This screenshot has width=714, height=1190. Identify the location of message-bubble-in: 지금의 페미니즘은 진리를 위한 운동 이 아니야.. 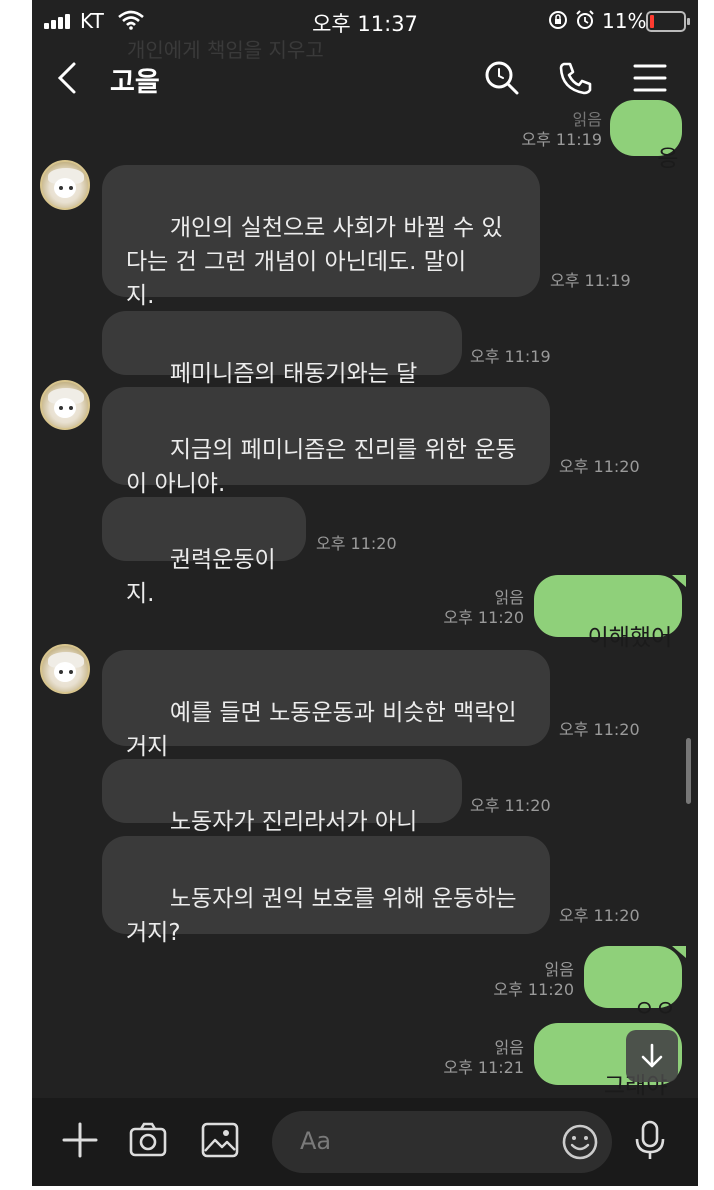
(326, 442).